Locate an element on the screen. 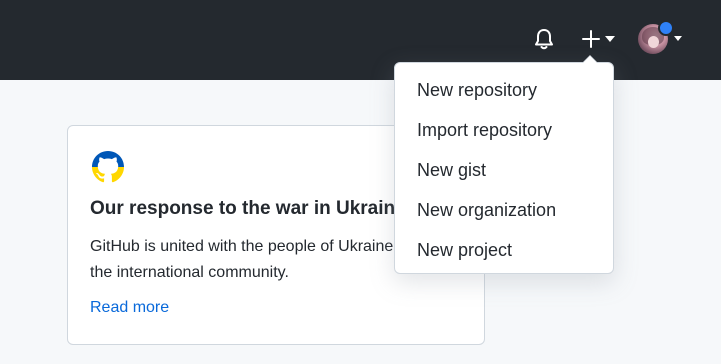  notifications-button is located at coordinates (544, 39).